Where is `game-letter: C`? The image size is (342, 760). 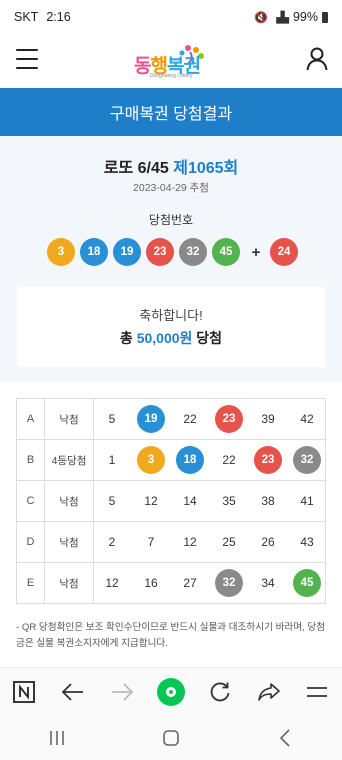
game-letter: C is located at coordinates (30, 501).